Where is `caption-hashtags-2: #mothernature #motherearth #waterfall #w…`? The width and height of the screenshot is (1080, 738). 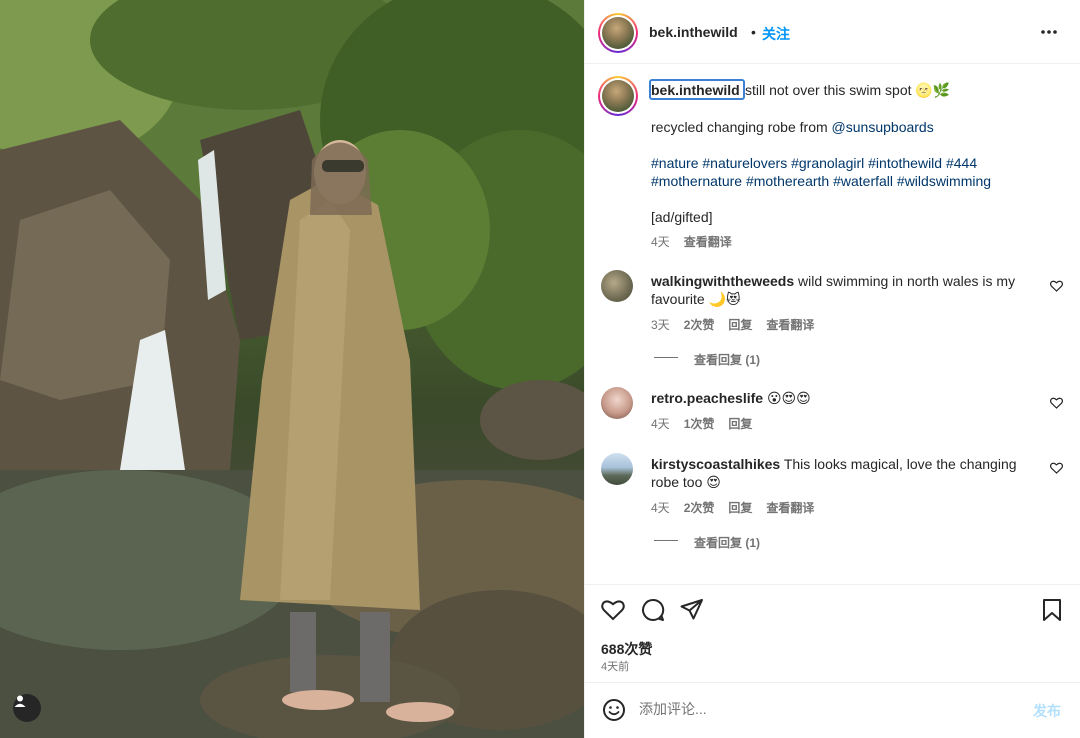
caption-hashtags-2: #mothernature #motherearth #waterfall #w… is located at coordinates (821, 181).